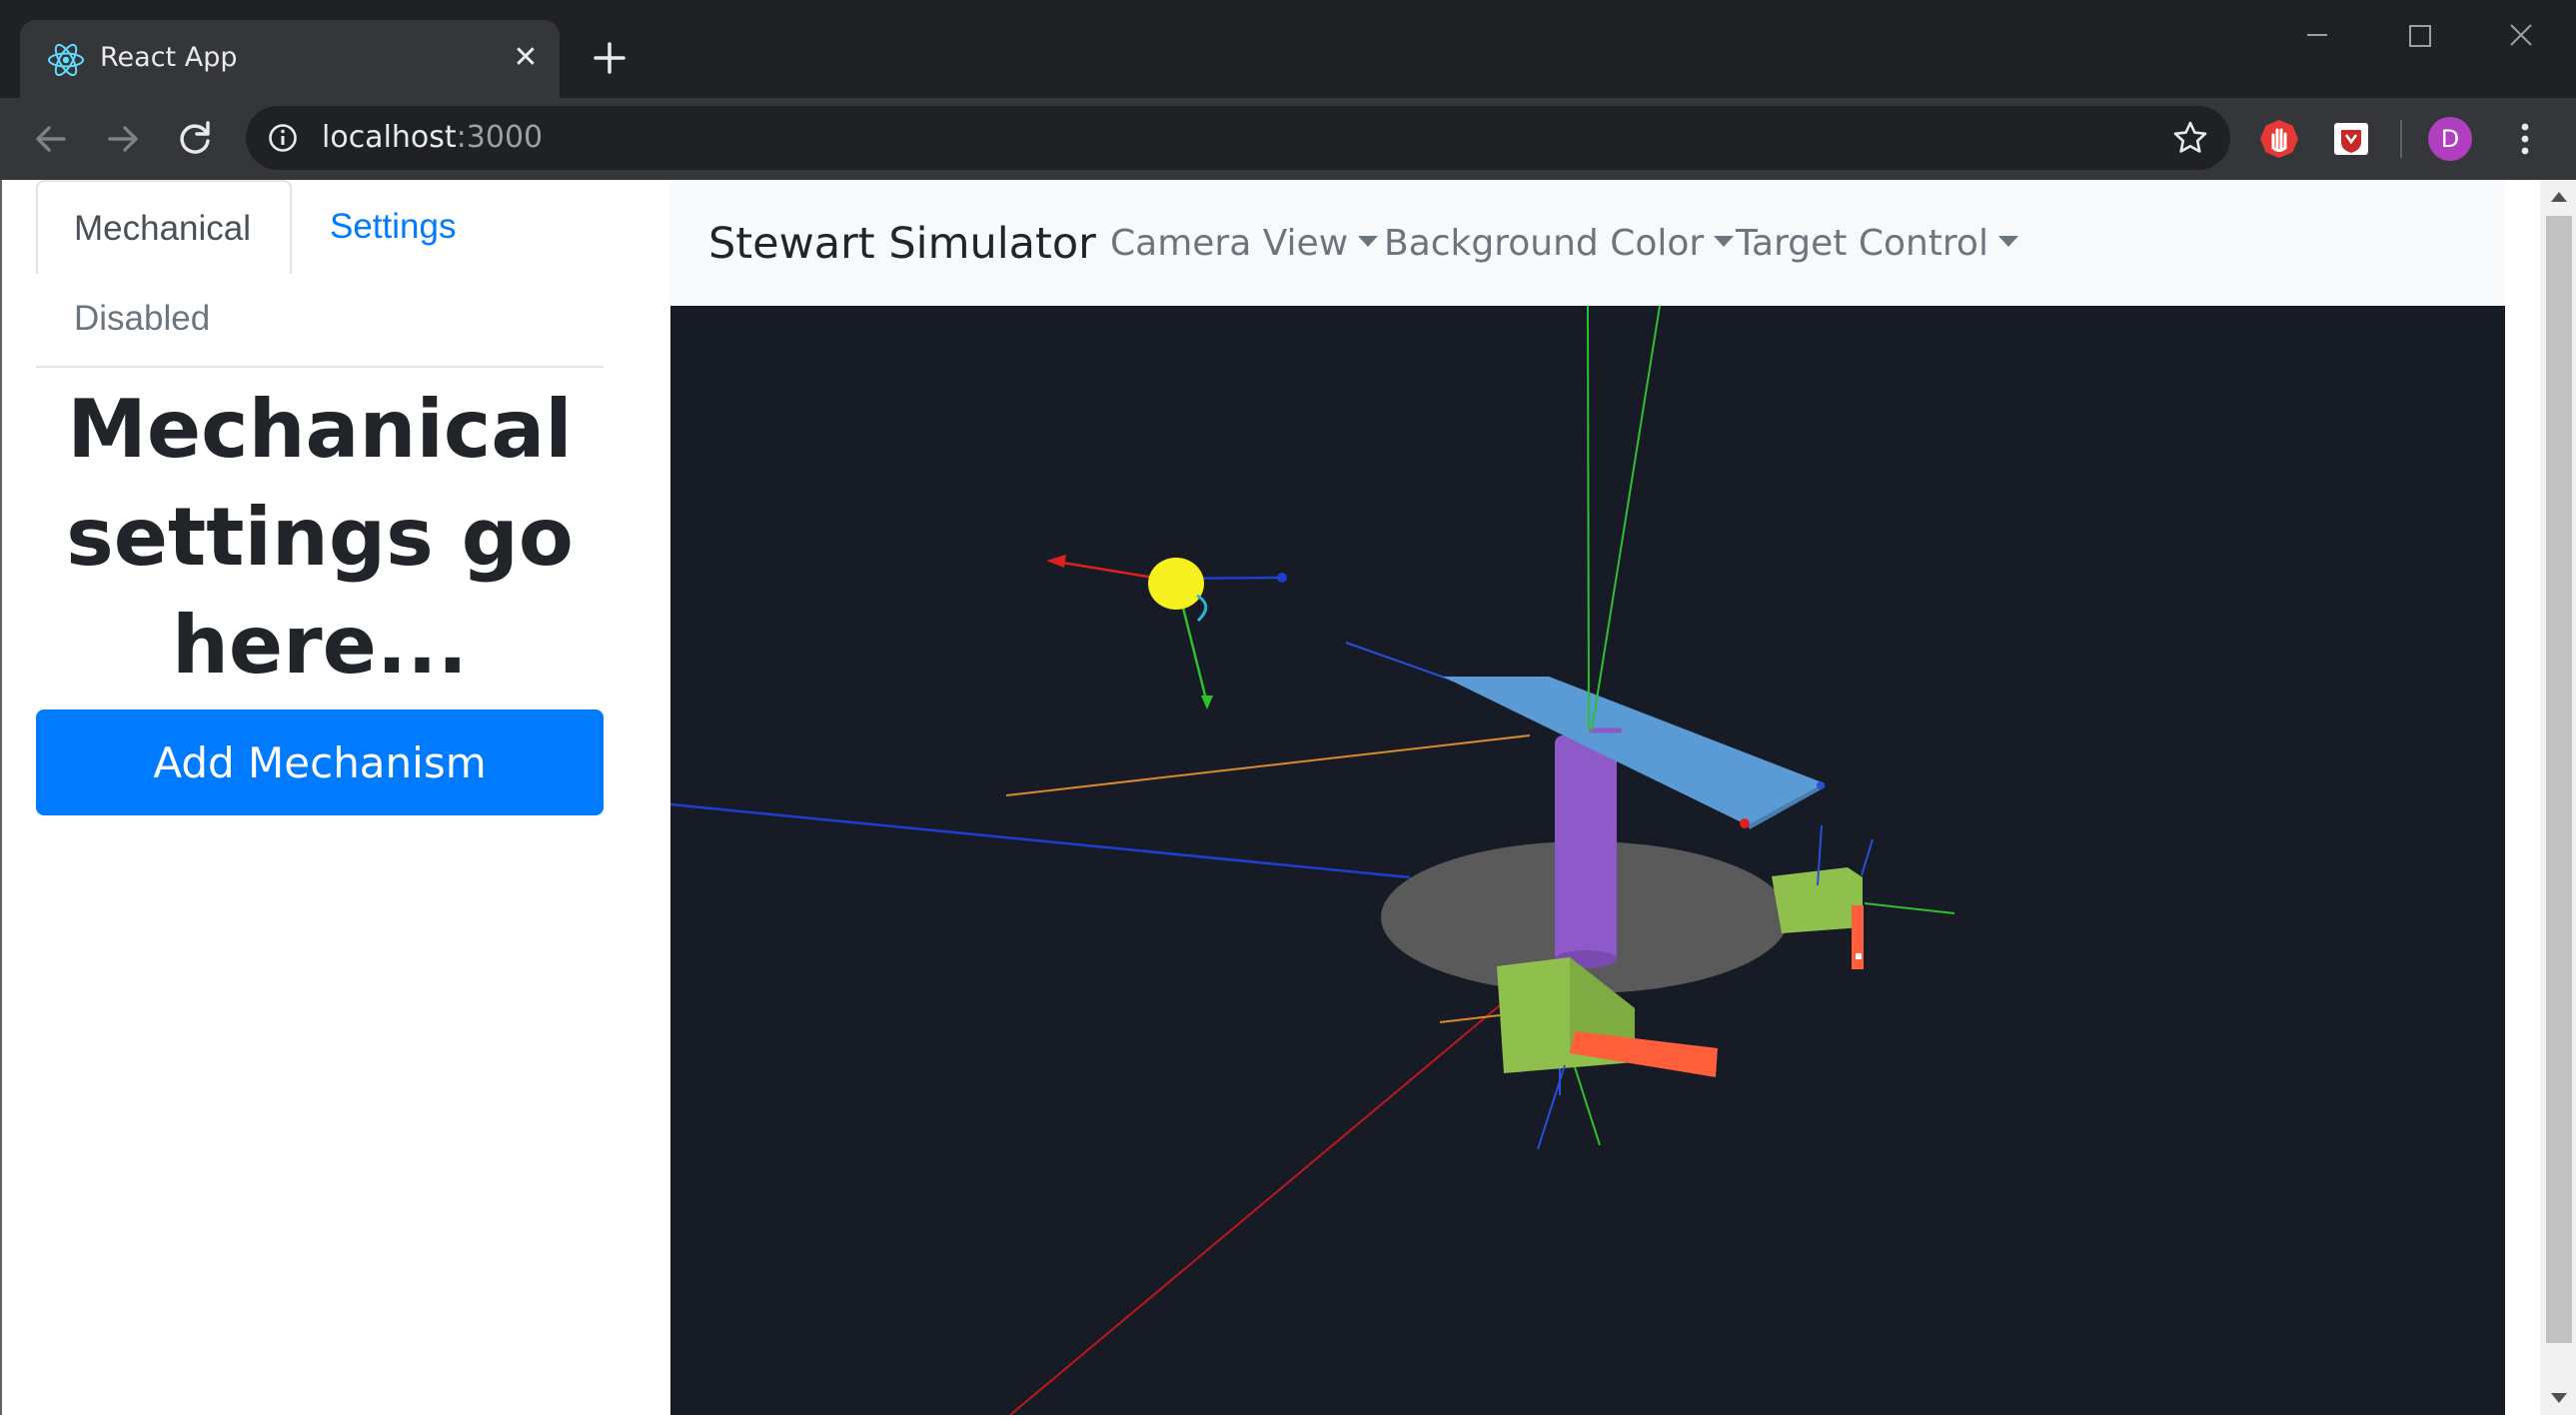 This screenshot has height=1420, width=2576. I want to click on arrow-right-icon, so click(123, 139).